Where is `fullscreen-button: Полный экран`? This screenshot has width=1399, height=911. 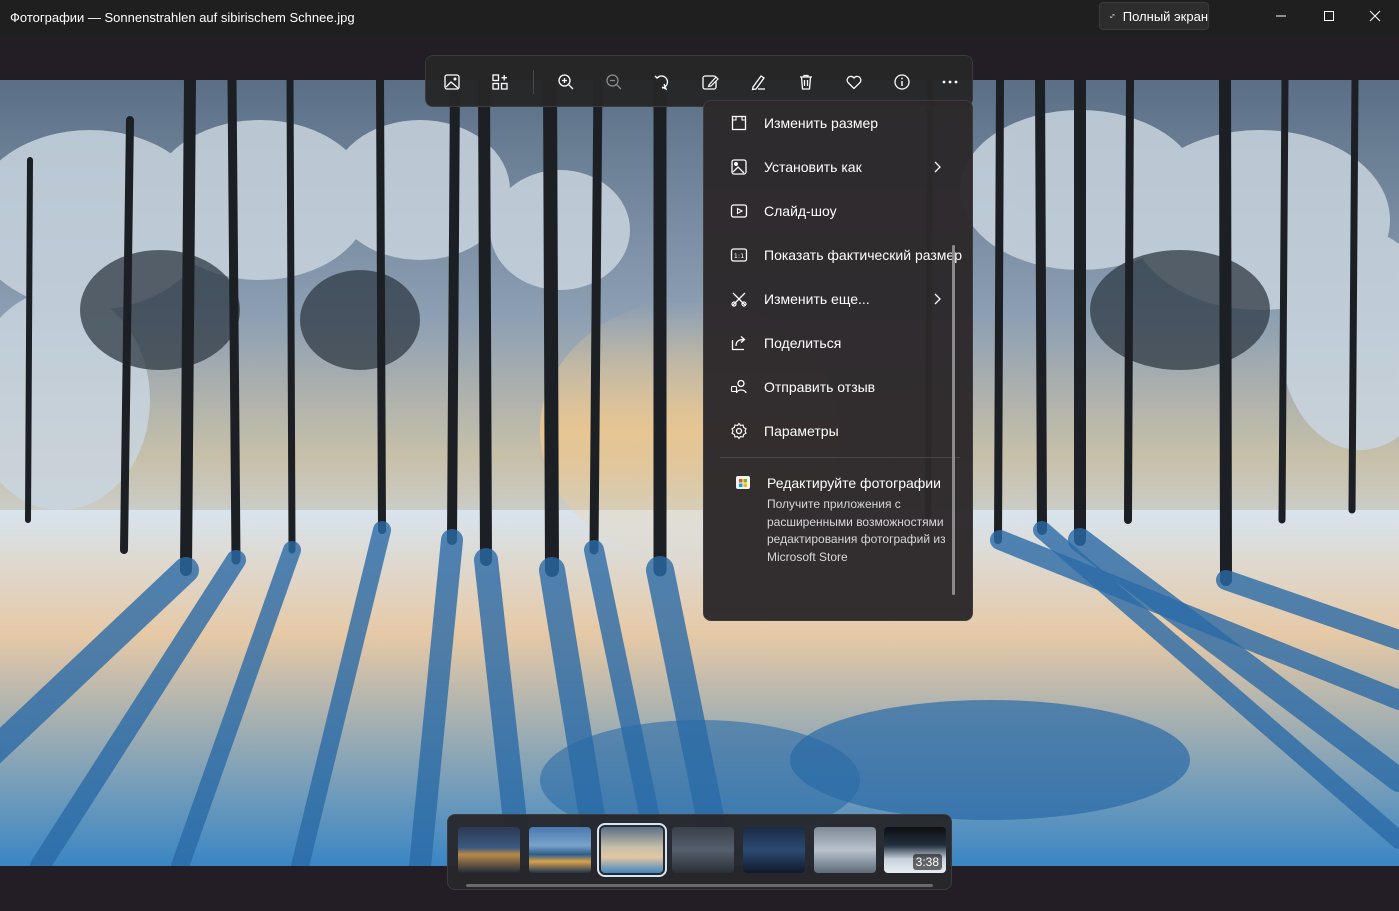 fullscreen-button: Полный экран is located at coordinates (1154, 16).